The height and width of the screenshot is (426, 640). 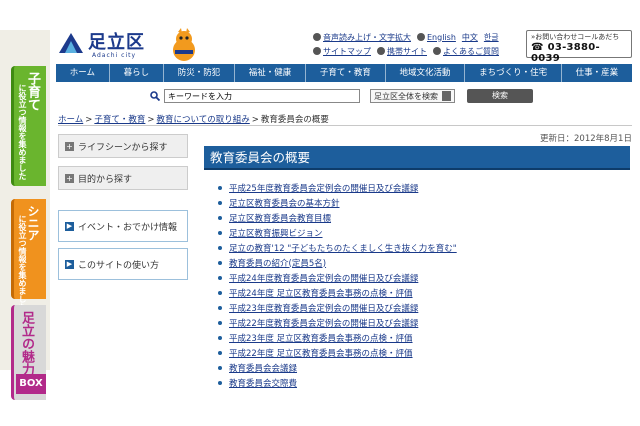 I want to click on side-tab-childcare: 子育て に役立つ情報を集めました, so click(x=28, y=126).